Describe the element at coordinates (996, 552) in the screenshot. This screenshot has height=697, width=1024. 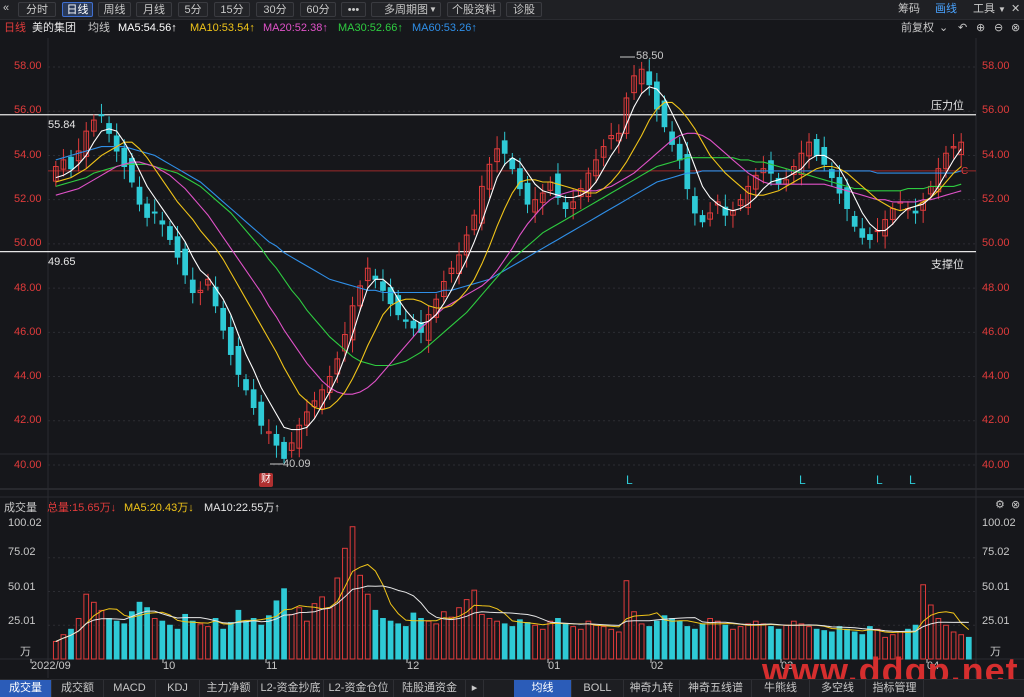
I see `volume-tick: 75.02` at that location.